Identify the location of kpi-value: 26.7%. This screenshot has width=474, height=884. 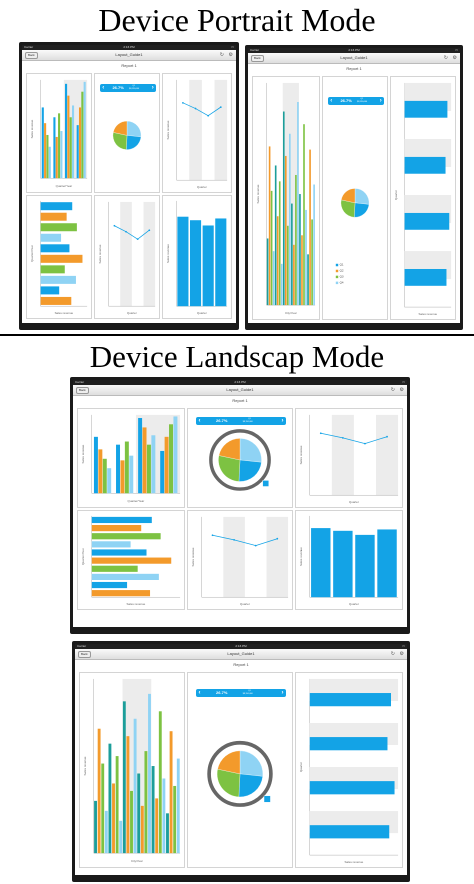
(118, 87).